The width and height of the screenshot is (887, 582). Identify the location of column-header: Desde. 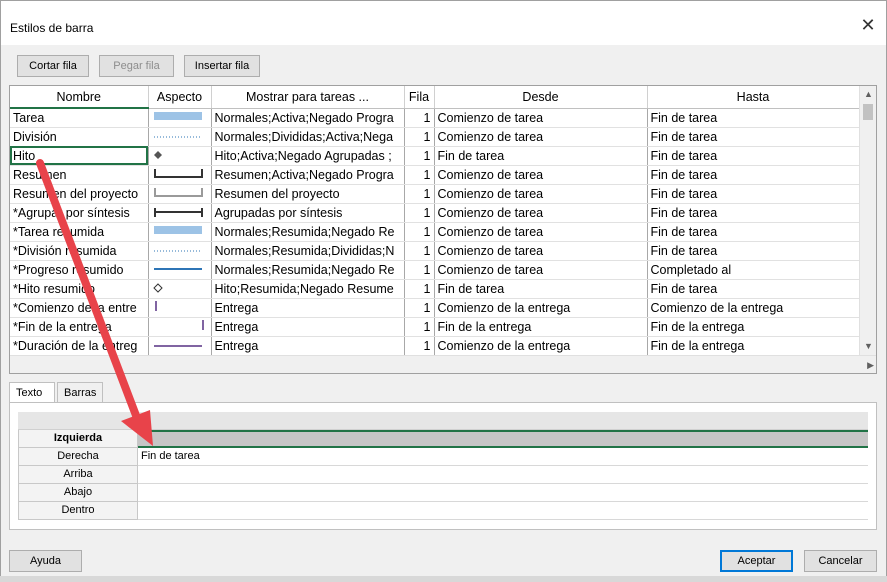
(541, 97).